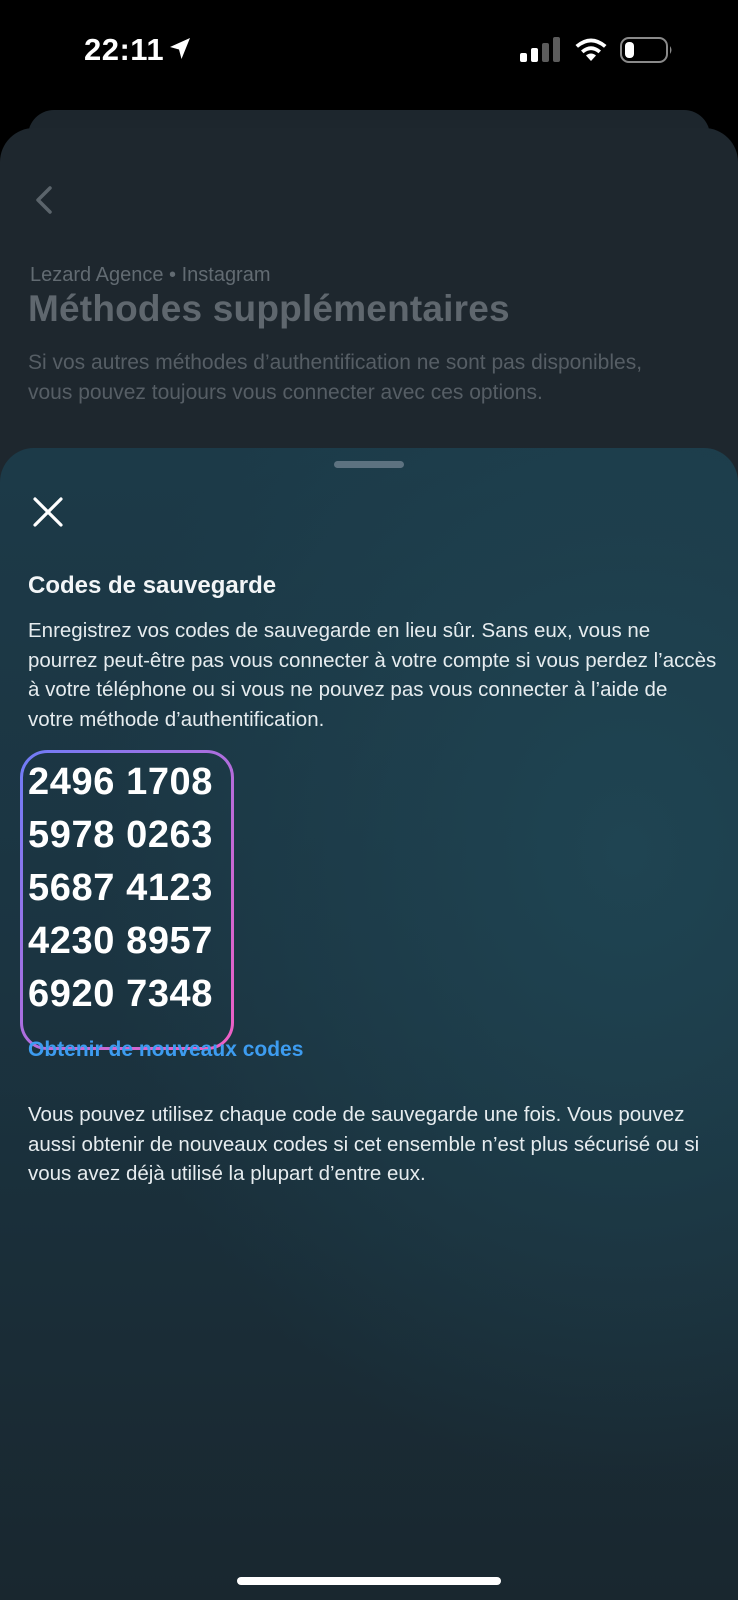 This screenshot has width=738, height=1600. I want to click on location-arrow-icon, so click(180, 48).